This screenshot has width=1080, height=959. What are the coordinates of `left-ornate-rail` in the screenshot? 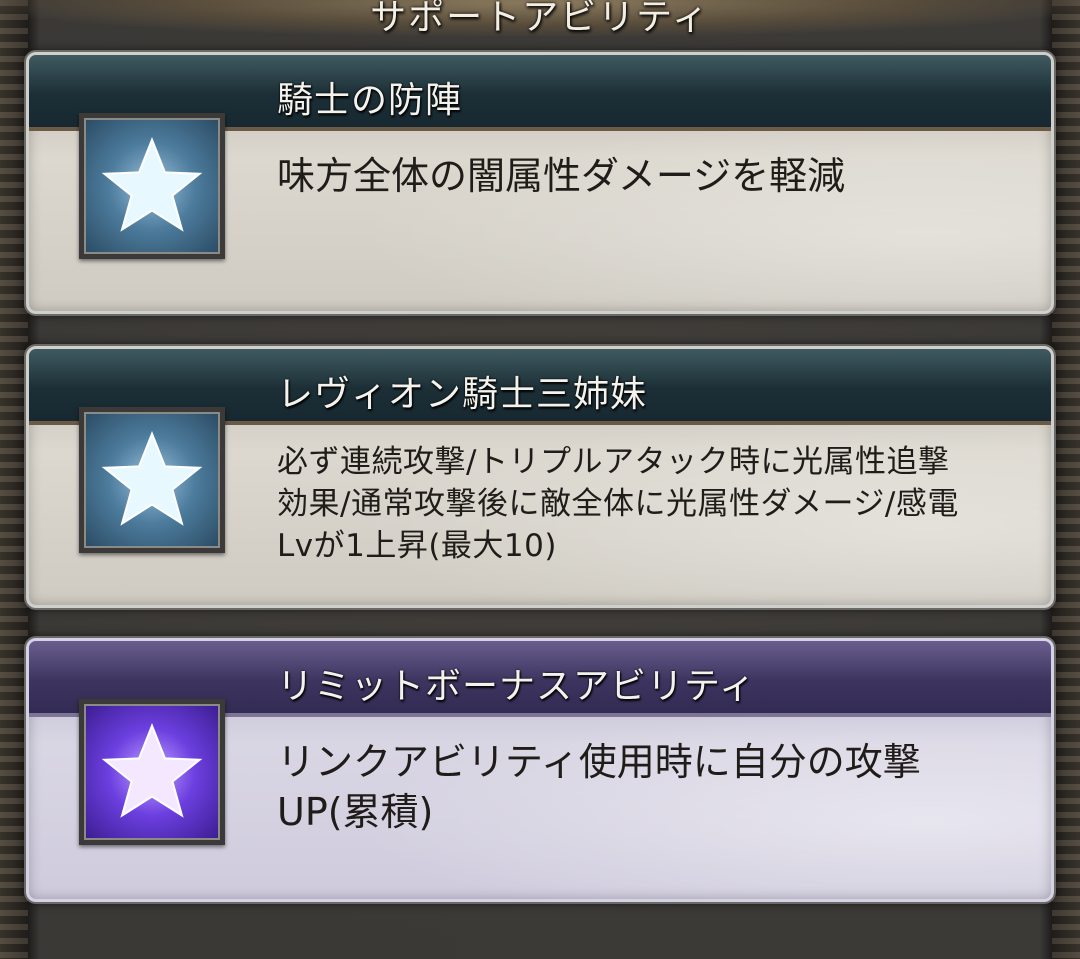 It's located at (14, 479).